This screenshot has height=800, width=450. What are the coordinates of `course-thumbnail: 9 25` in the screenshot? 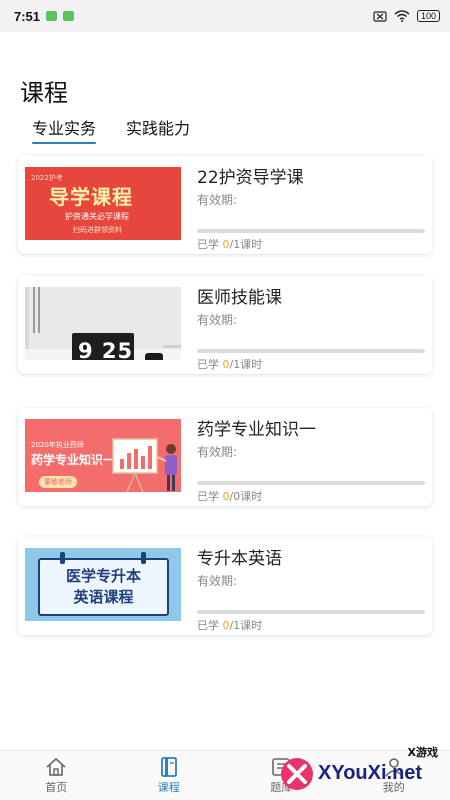 It's located at (103, 323).